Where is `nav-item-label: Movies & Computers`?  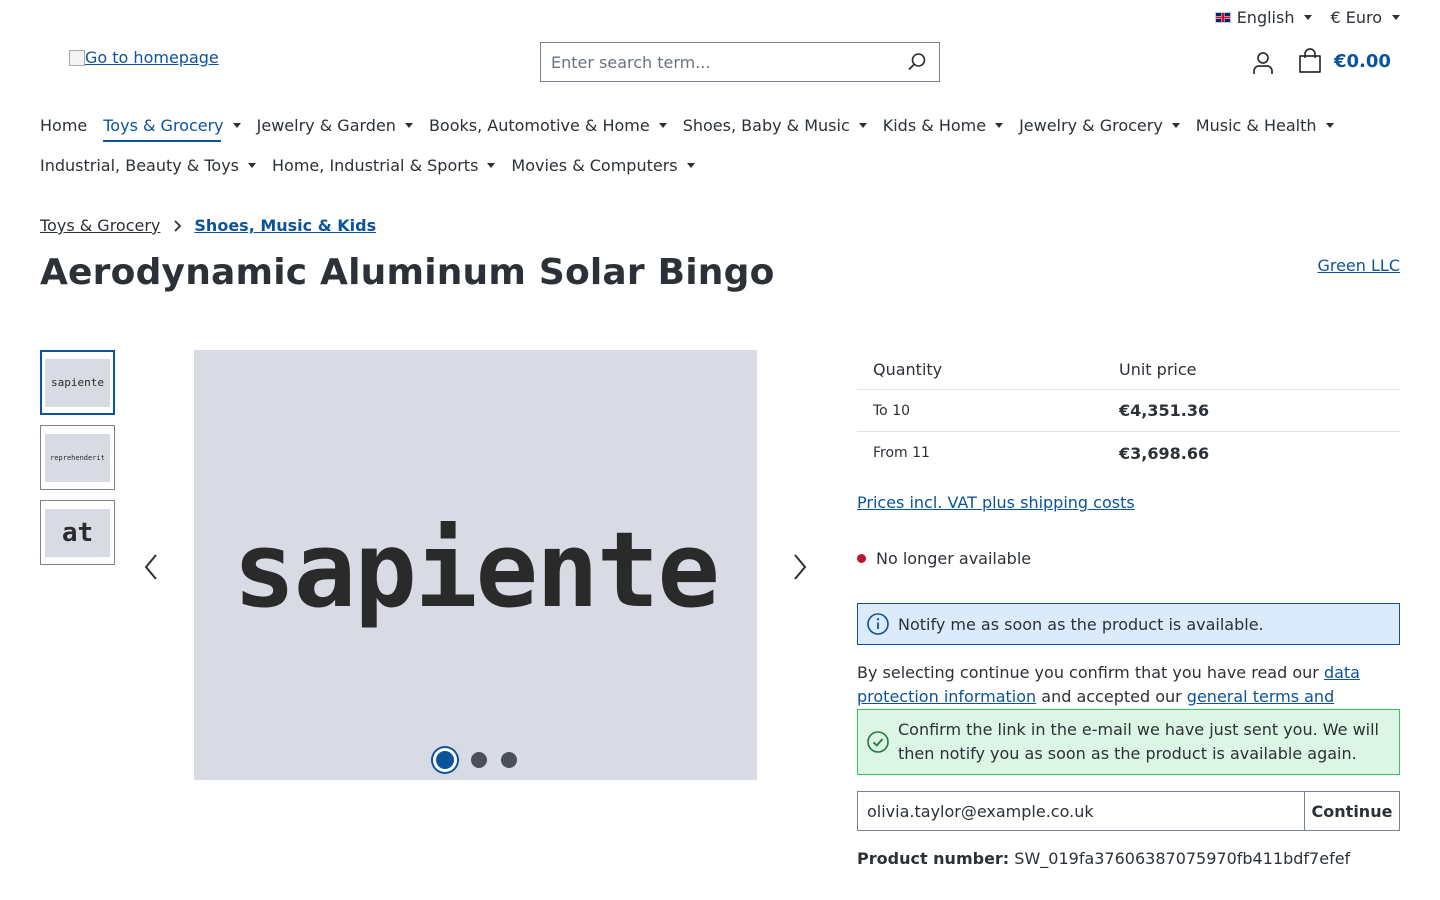
nav-item-label: Movies & Computers is located at coordinates (594, 165).